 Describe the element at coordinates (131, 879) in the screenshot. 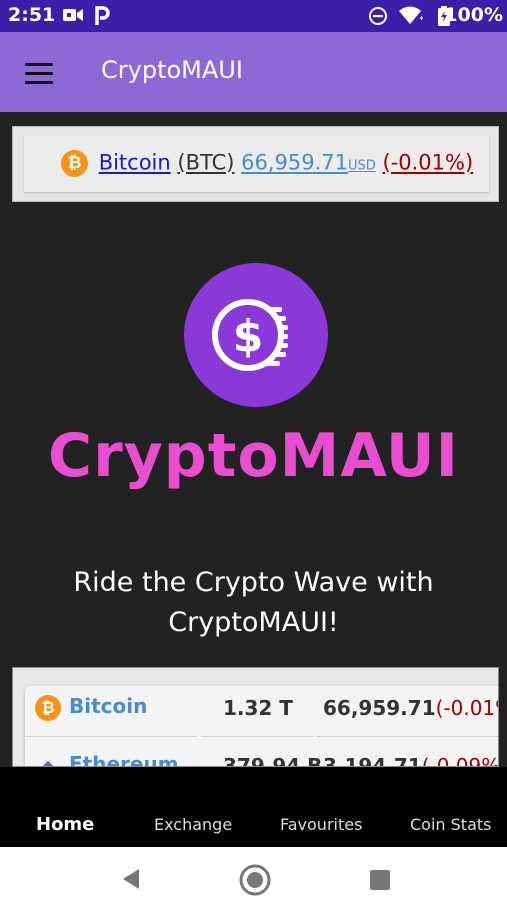

I see `back-icon` at that location.